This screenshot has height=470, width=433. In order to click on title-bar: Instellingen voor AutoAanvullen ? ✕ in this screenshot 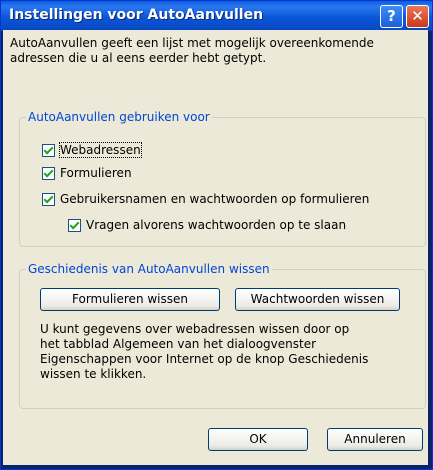, I will do `click(216, 16)`.